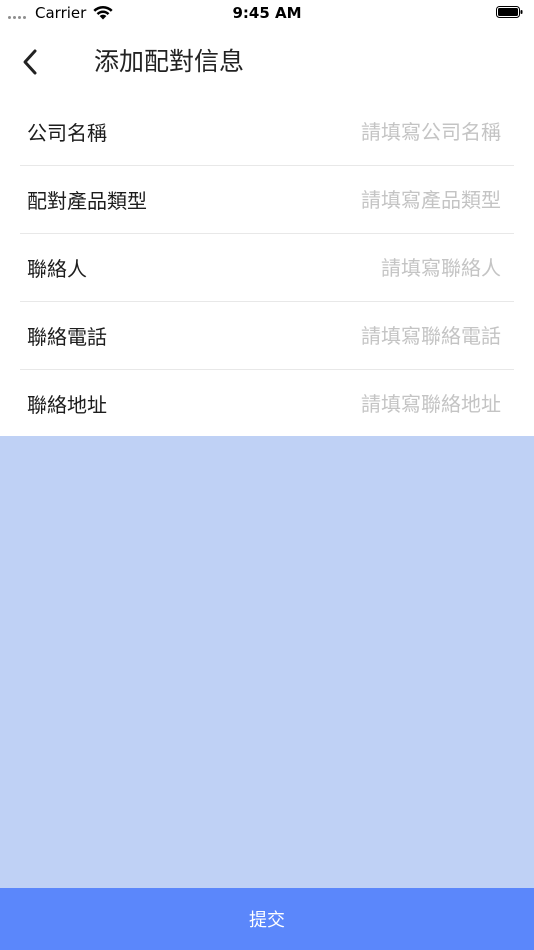  I want to click on submit-button: 提交, so click(267, 919).